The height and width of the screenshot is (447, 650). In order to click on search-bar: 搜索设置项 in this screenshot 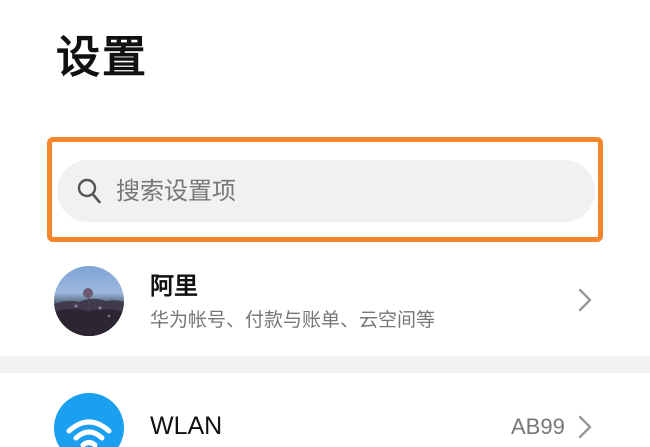, I will do `click(326, 191)`.